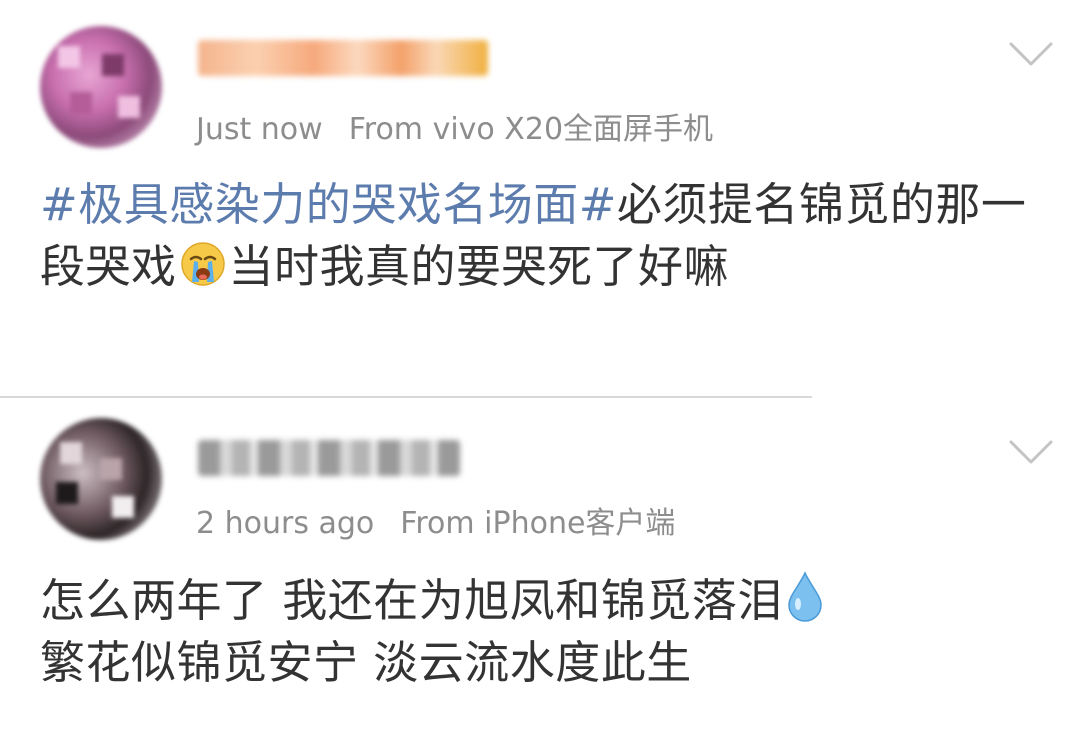 The height and width of the screenshot is (738, 1080). Describe the element at coordinates (285, 523) in the screenshot. I see `post-time: 2 hours ago` at that location.